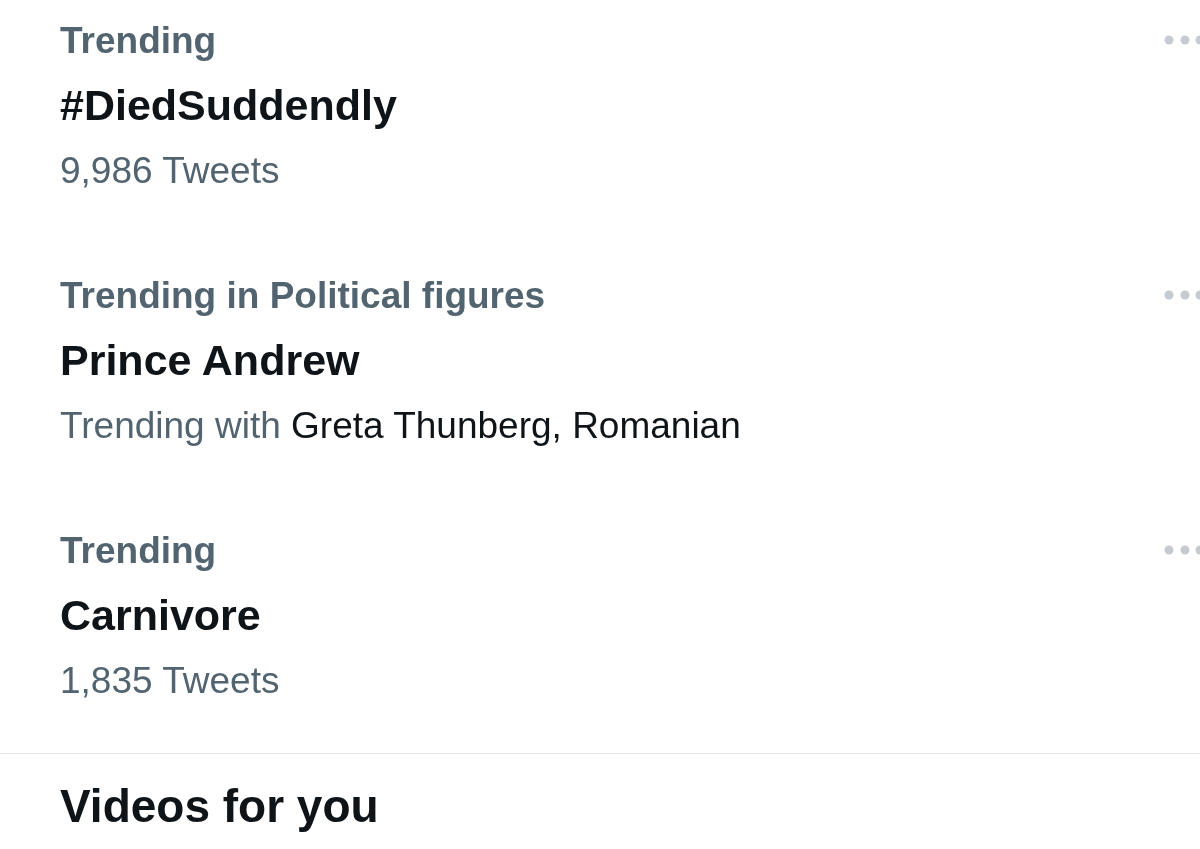 Image resolution: width=1200 pixels, height=849 pixels. Describe the element at coordinates (210, 360) in the screenshot. I see `trend-title: Prince Andrew` at that location.